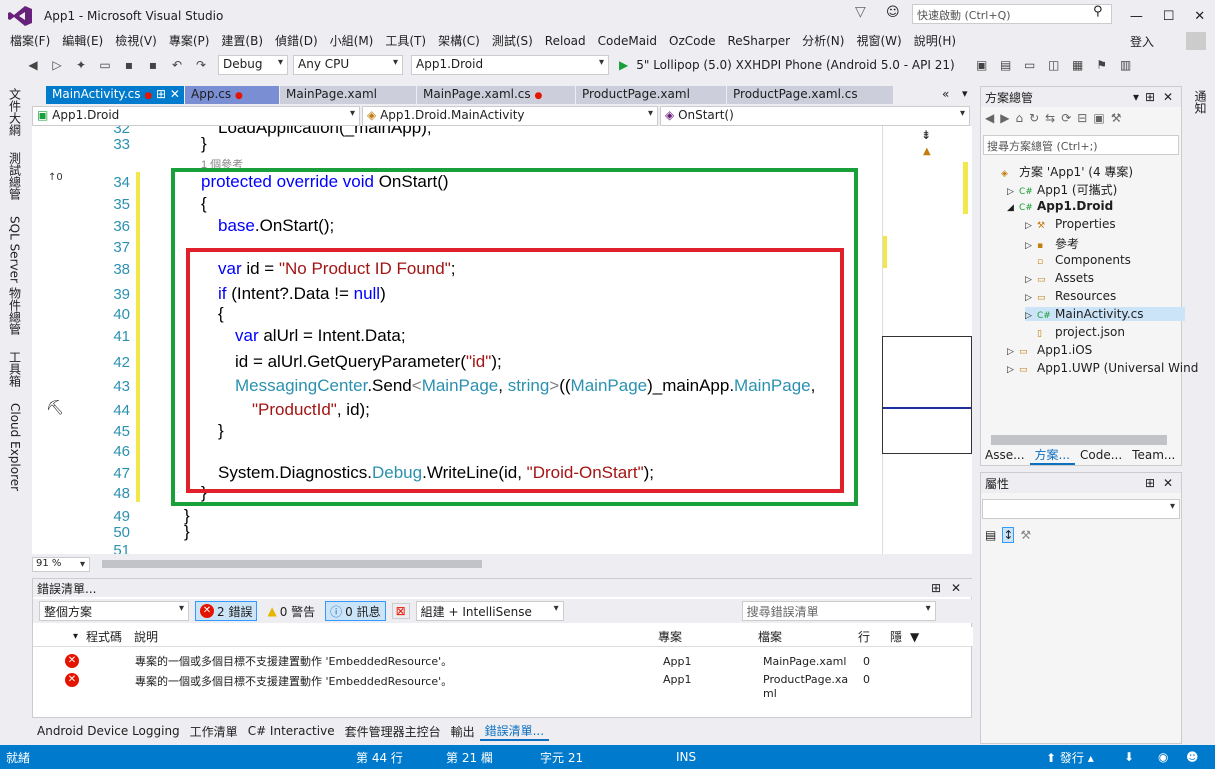 The image size is (1215, 769). Describe the element at coordinates (914, 637) in the screenshot. I see `funnel-icon: ▼` at that location.